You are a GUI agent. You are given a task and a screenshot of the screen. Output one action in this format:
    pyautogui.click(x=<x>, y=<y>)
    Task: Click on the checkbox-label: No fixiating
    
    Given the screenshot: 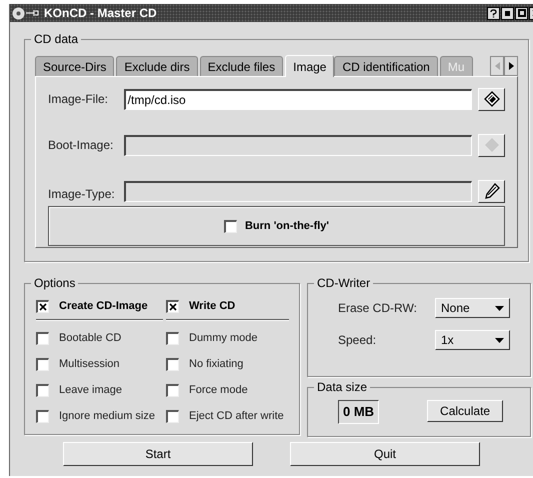 What is the action you would take?
    pyautogui.click(x=216, y=364)
    